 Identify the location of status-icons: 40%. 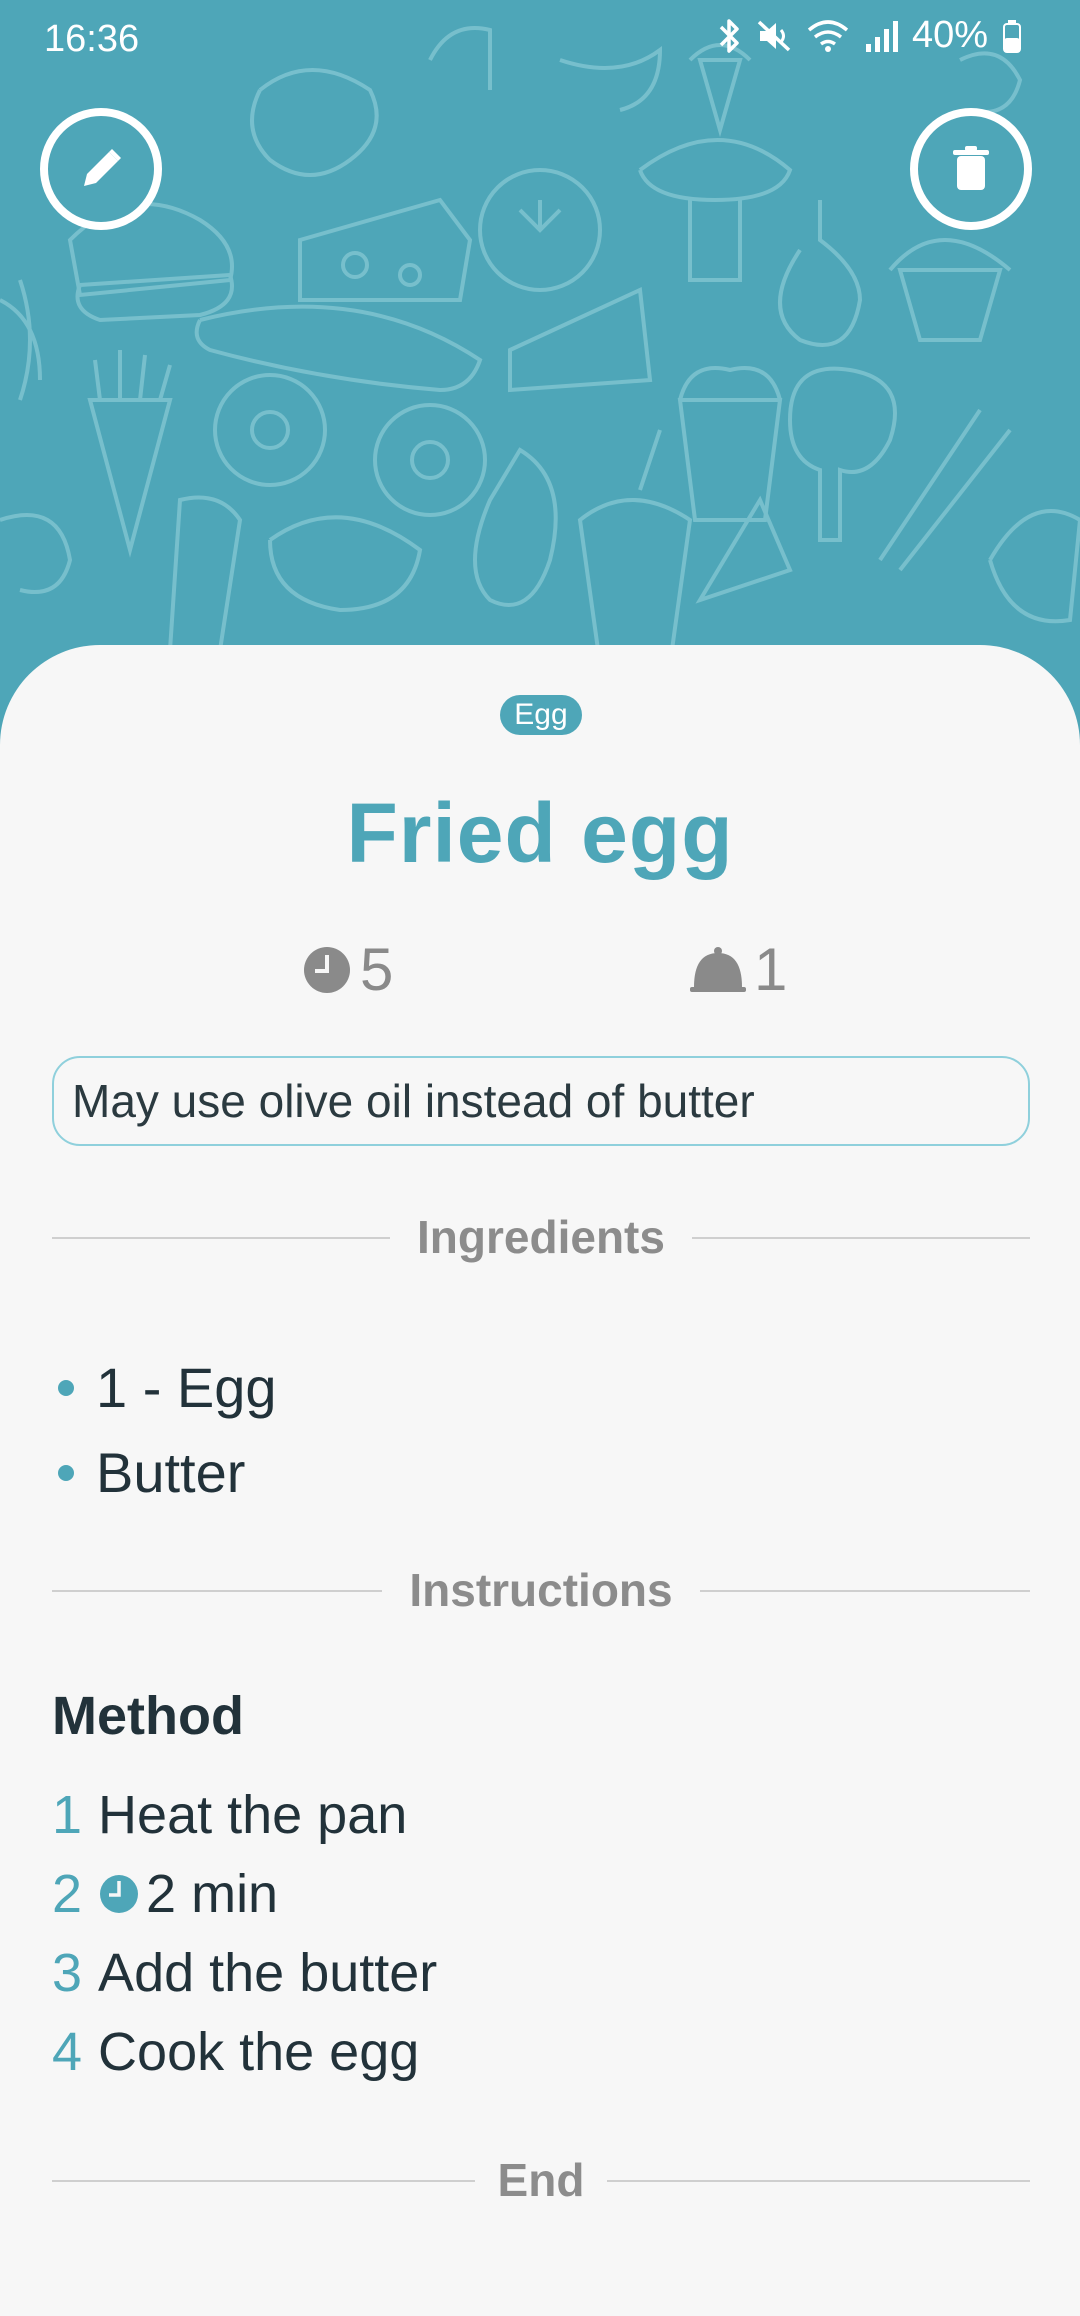
(869, 35).